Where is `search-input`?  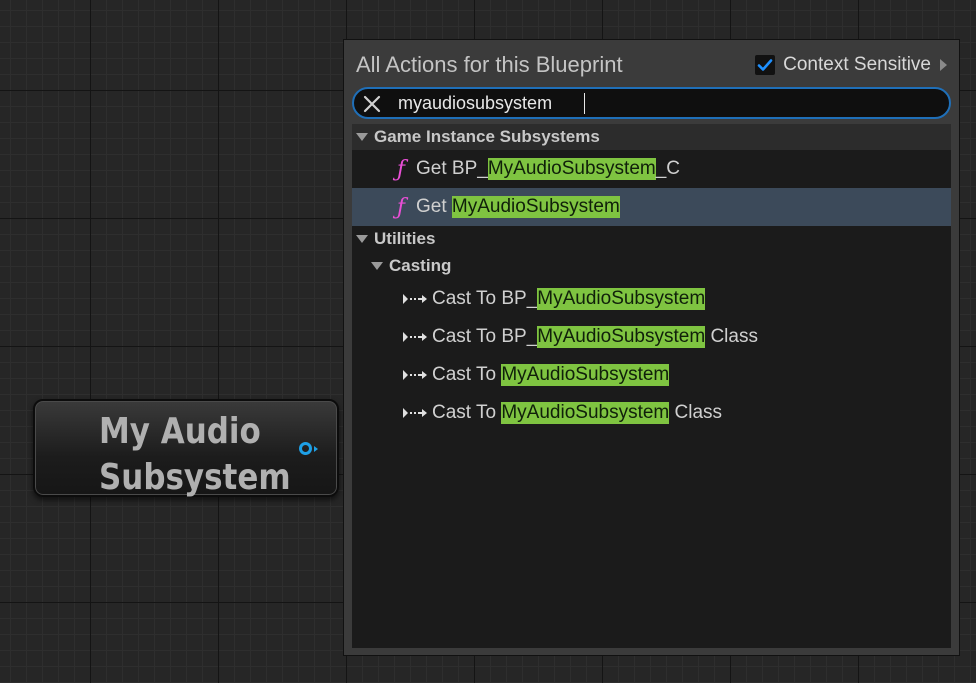
search-input is located at coordinates (663, 103).